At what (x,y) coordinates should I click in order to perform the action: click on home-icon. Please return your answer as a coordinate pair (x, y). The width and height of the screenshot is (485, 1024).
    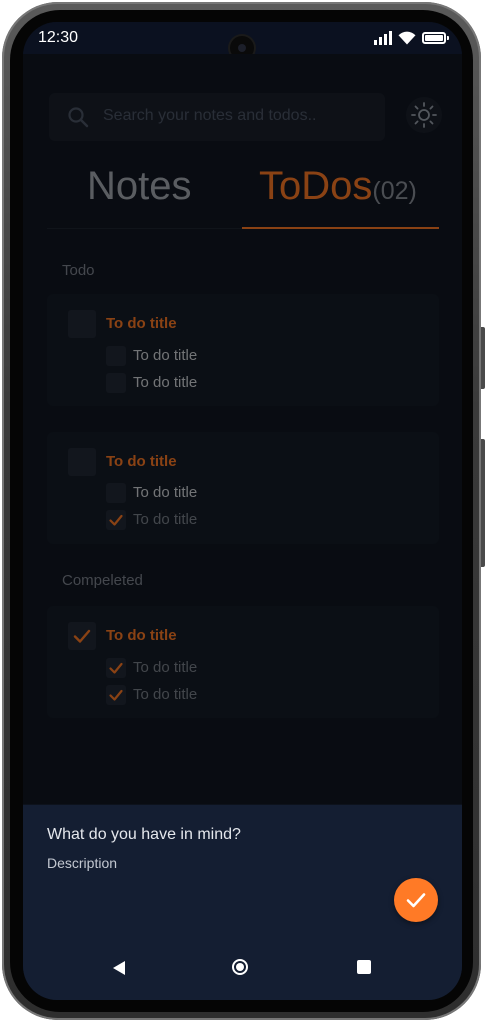
    Looking at the image, I should click on (240, 967).